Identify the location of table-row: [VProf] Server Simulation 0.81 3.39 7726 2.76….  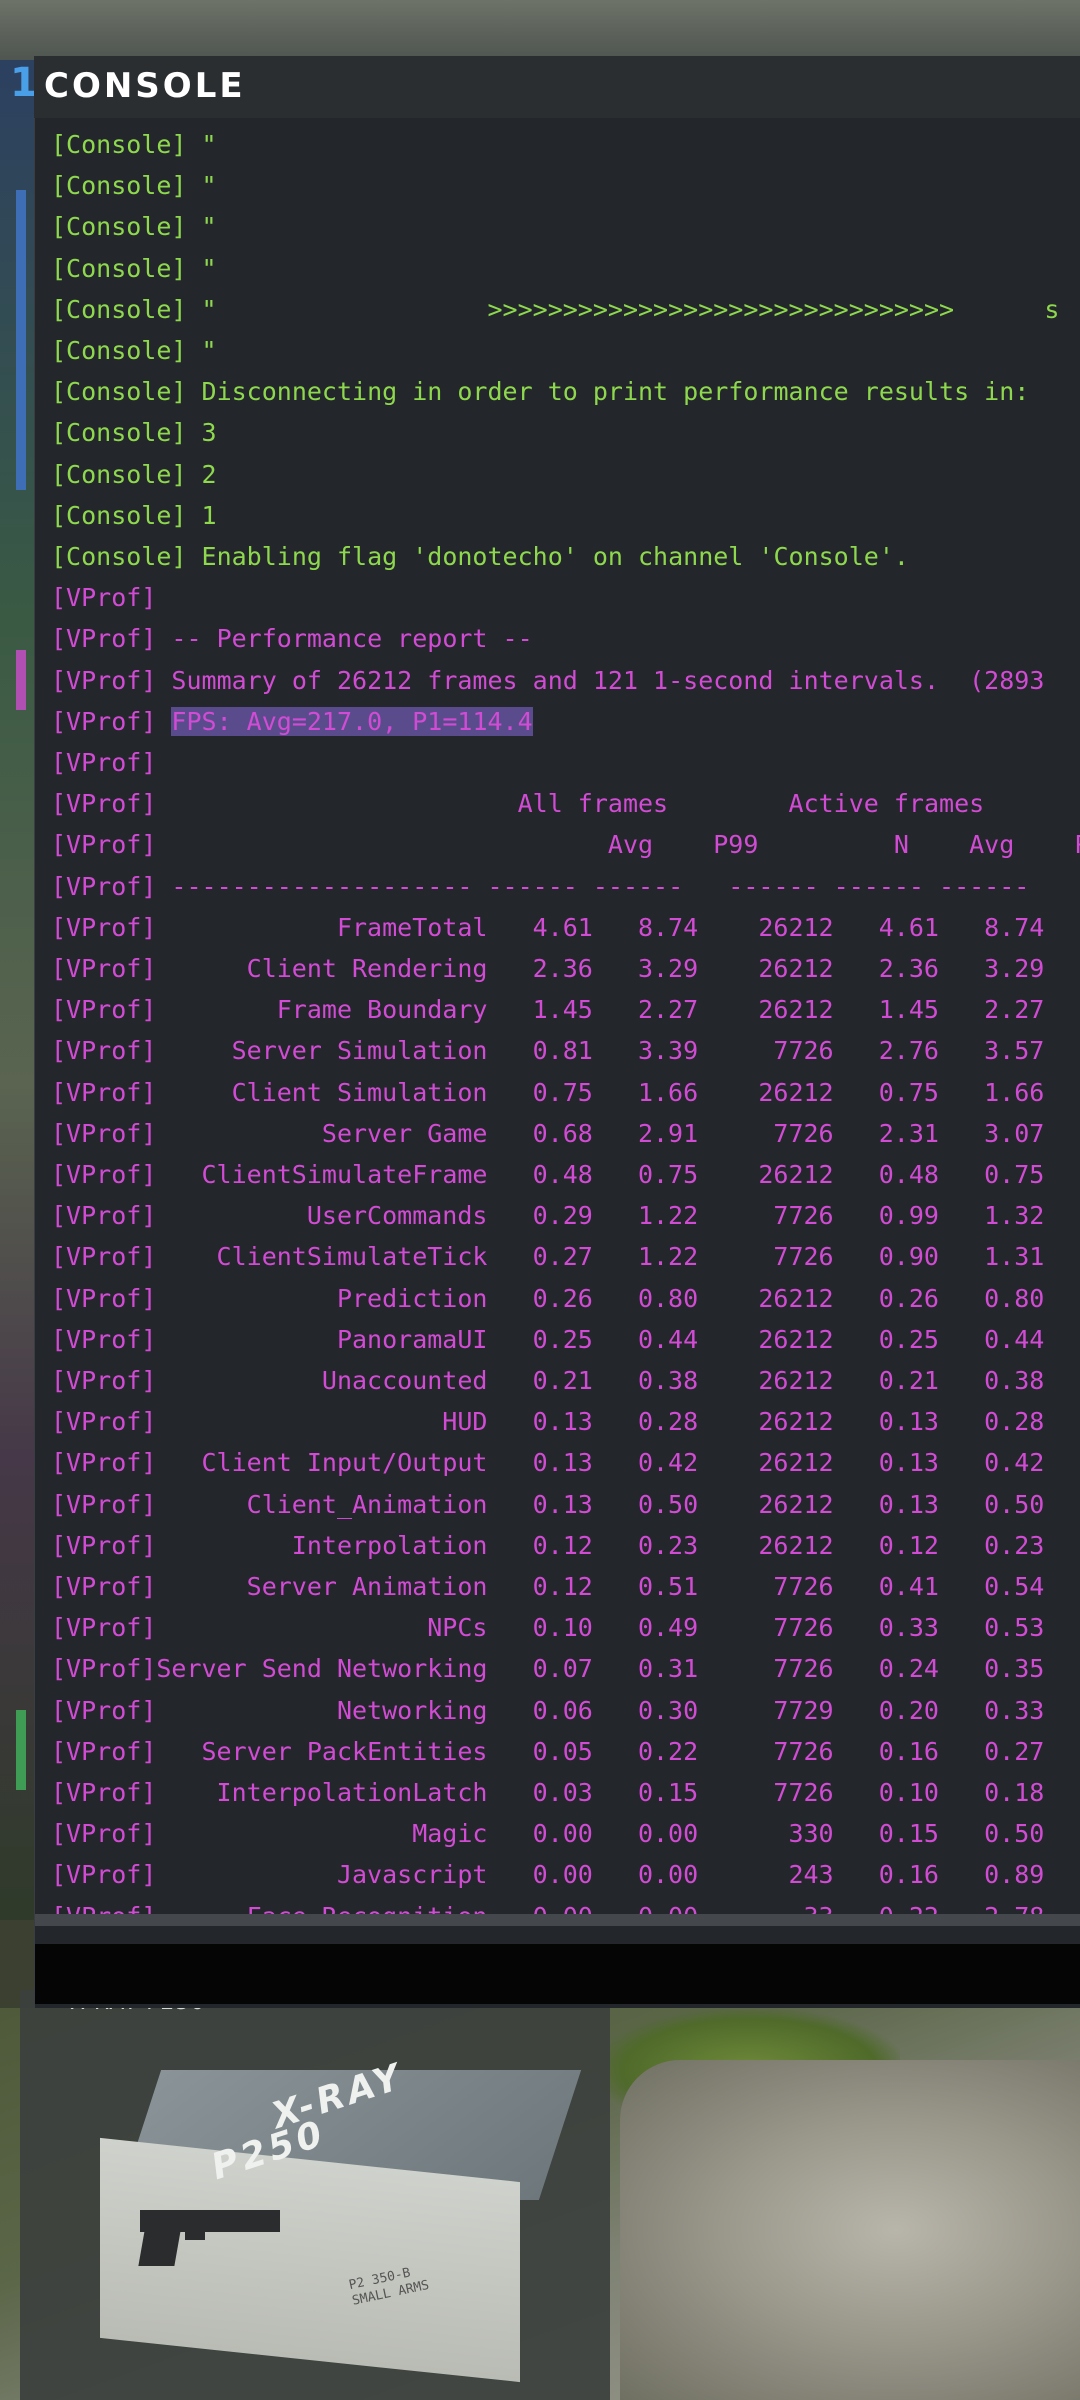
(565, 1050).